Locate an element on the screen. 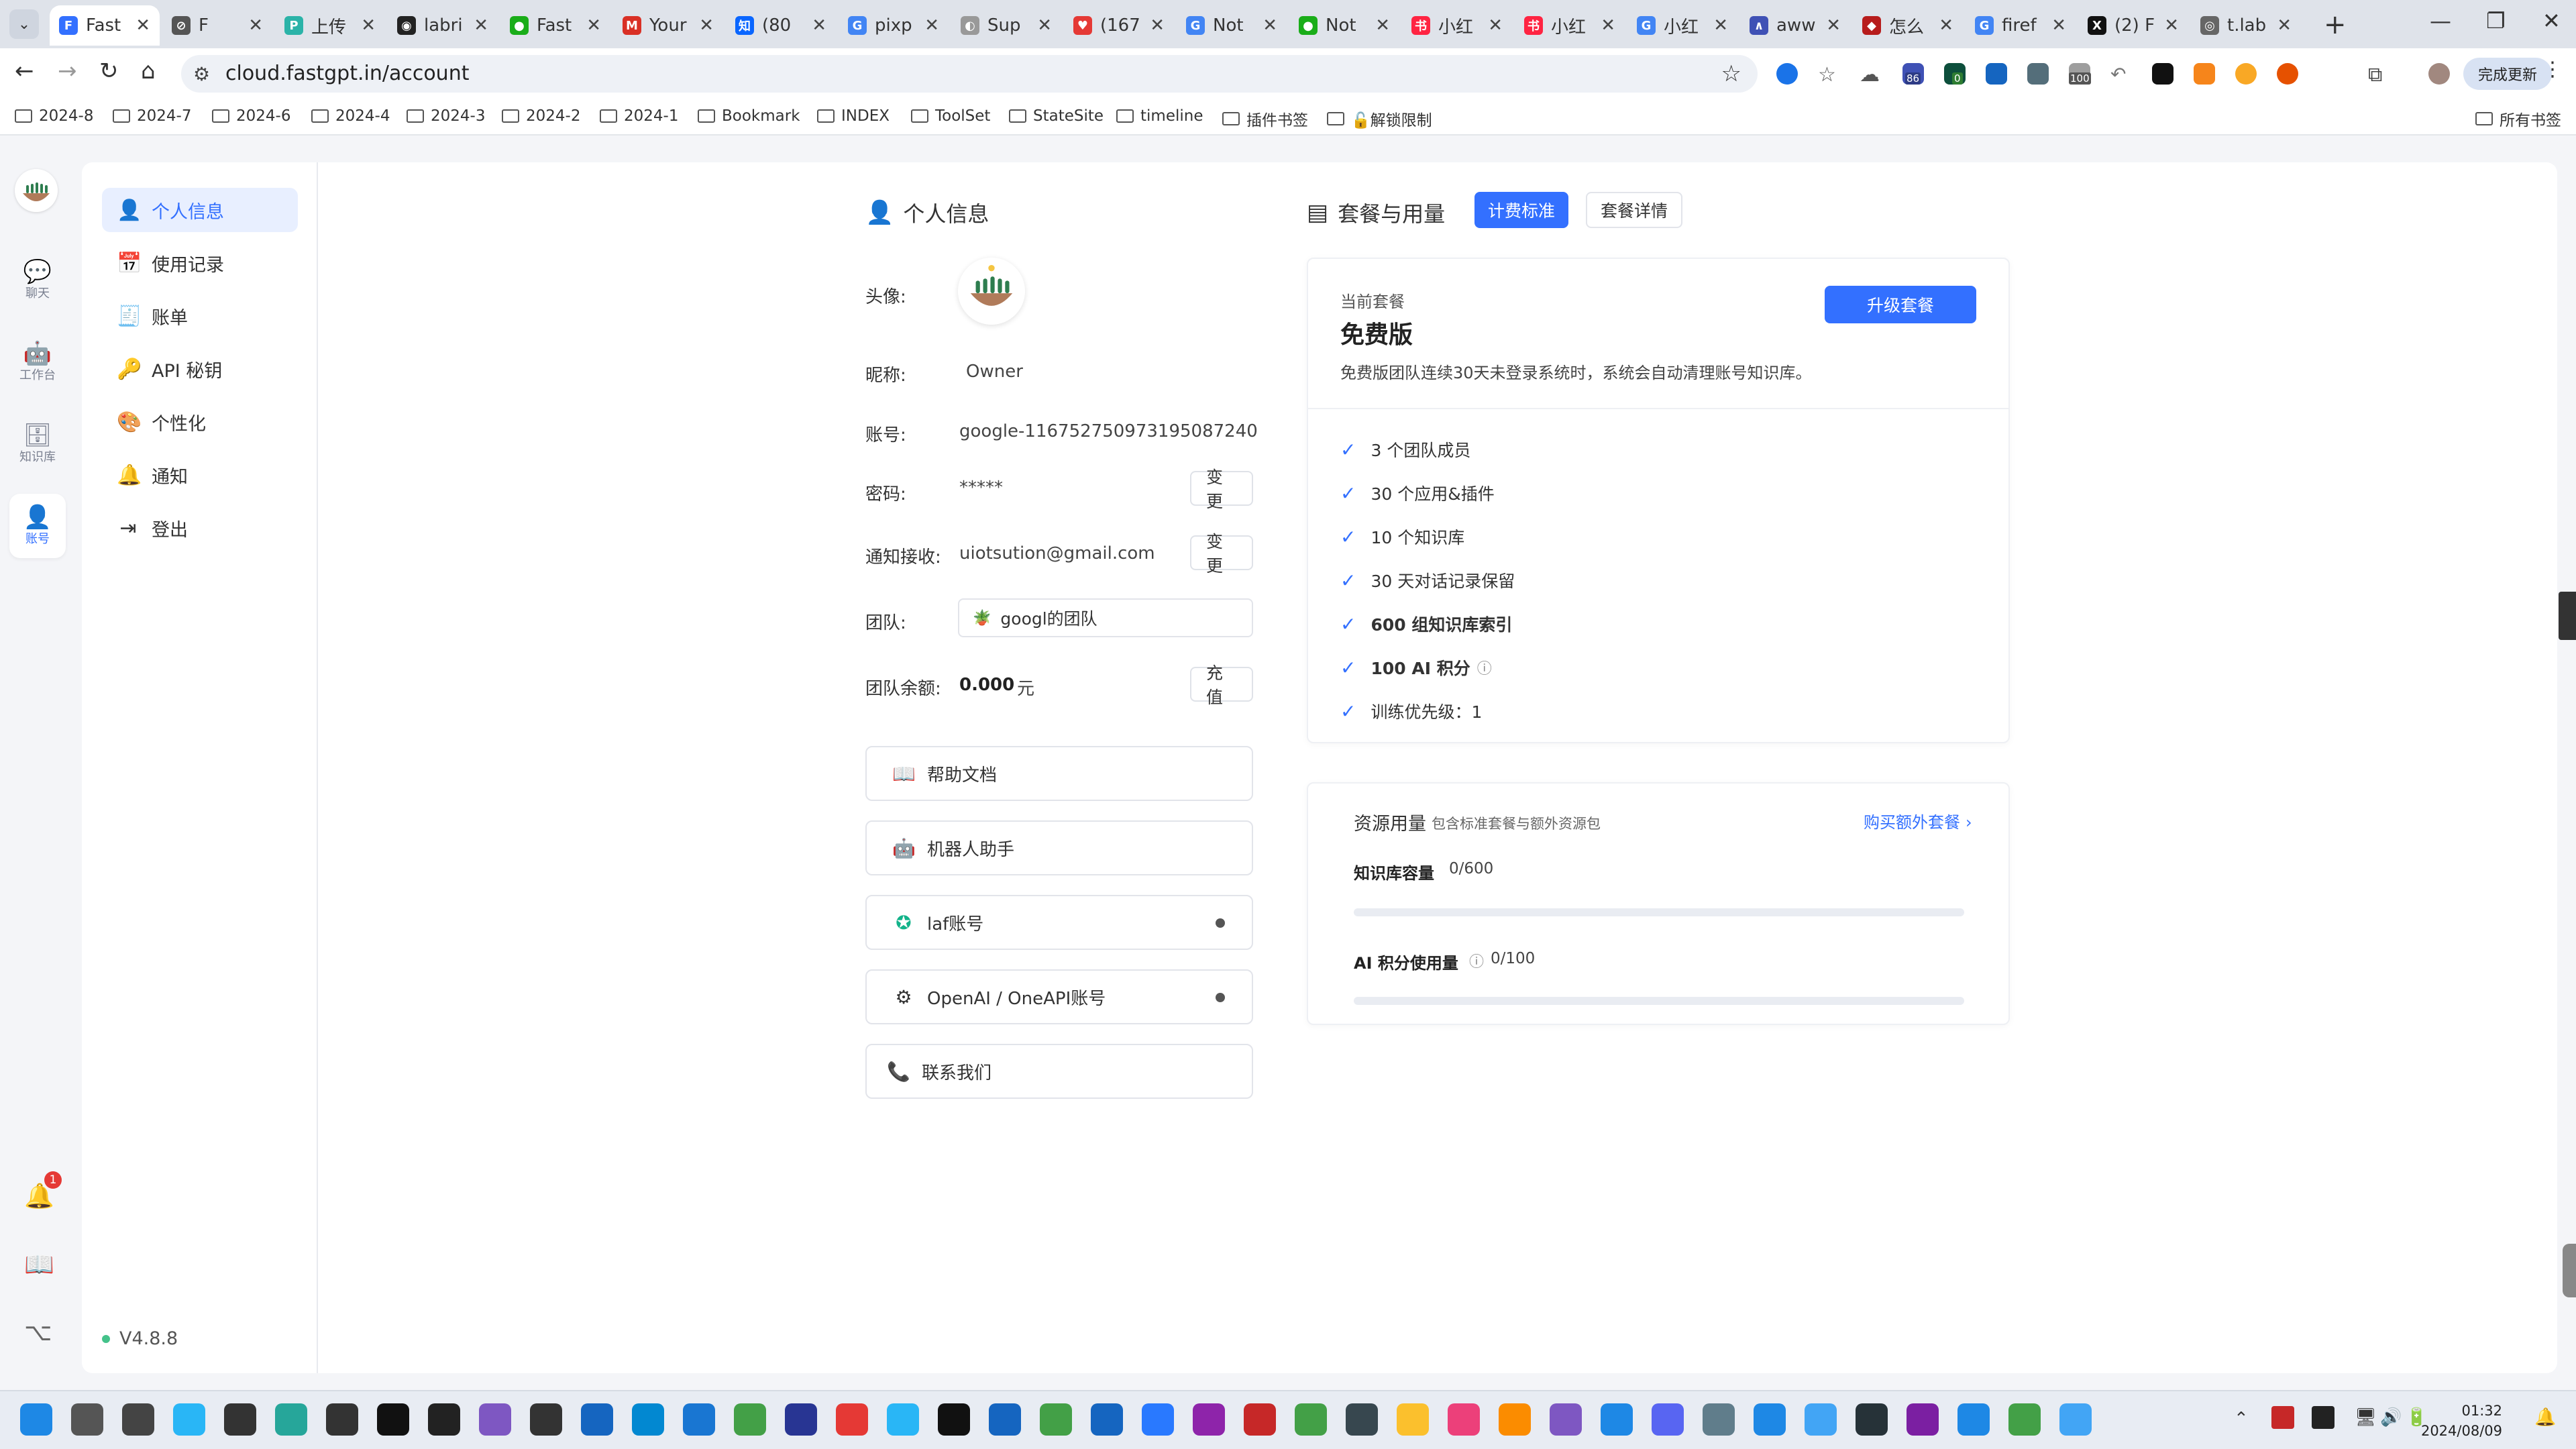  side-panel-handle is located at coordinates (2567, 616).